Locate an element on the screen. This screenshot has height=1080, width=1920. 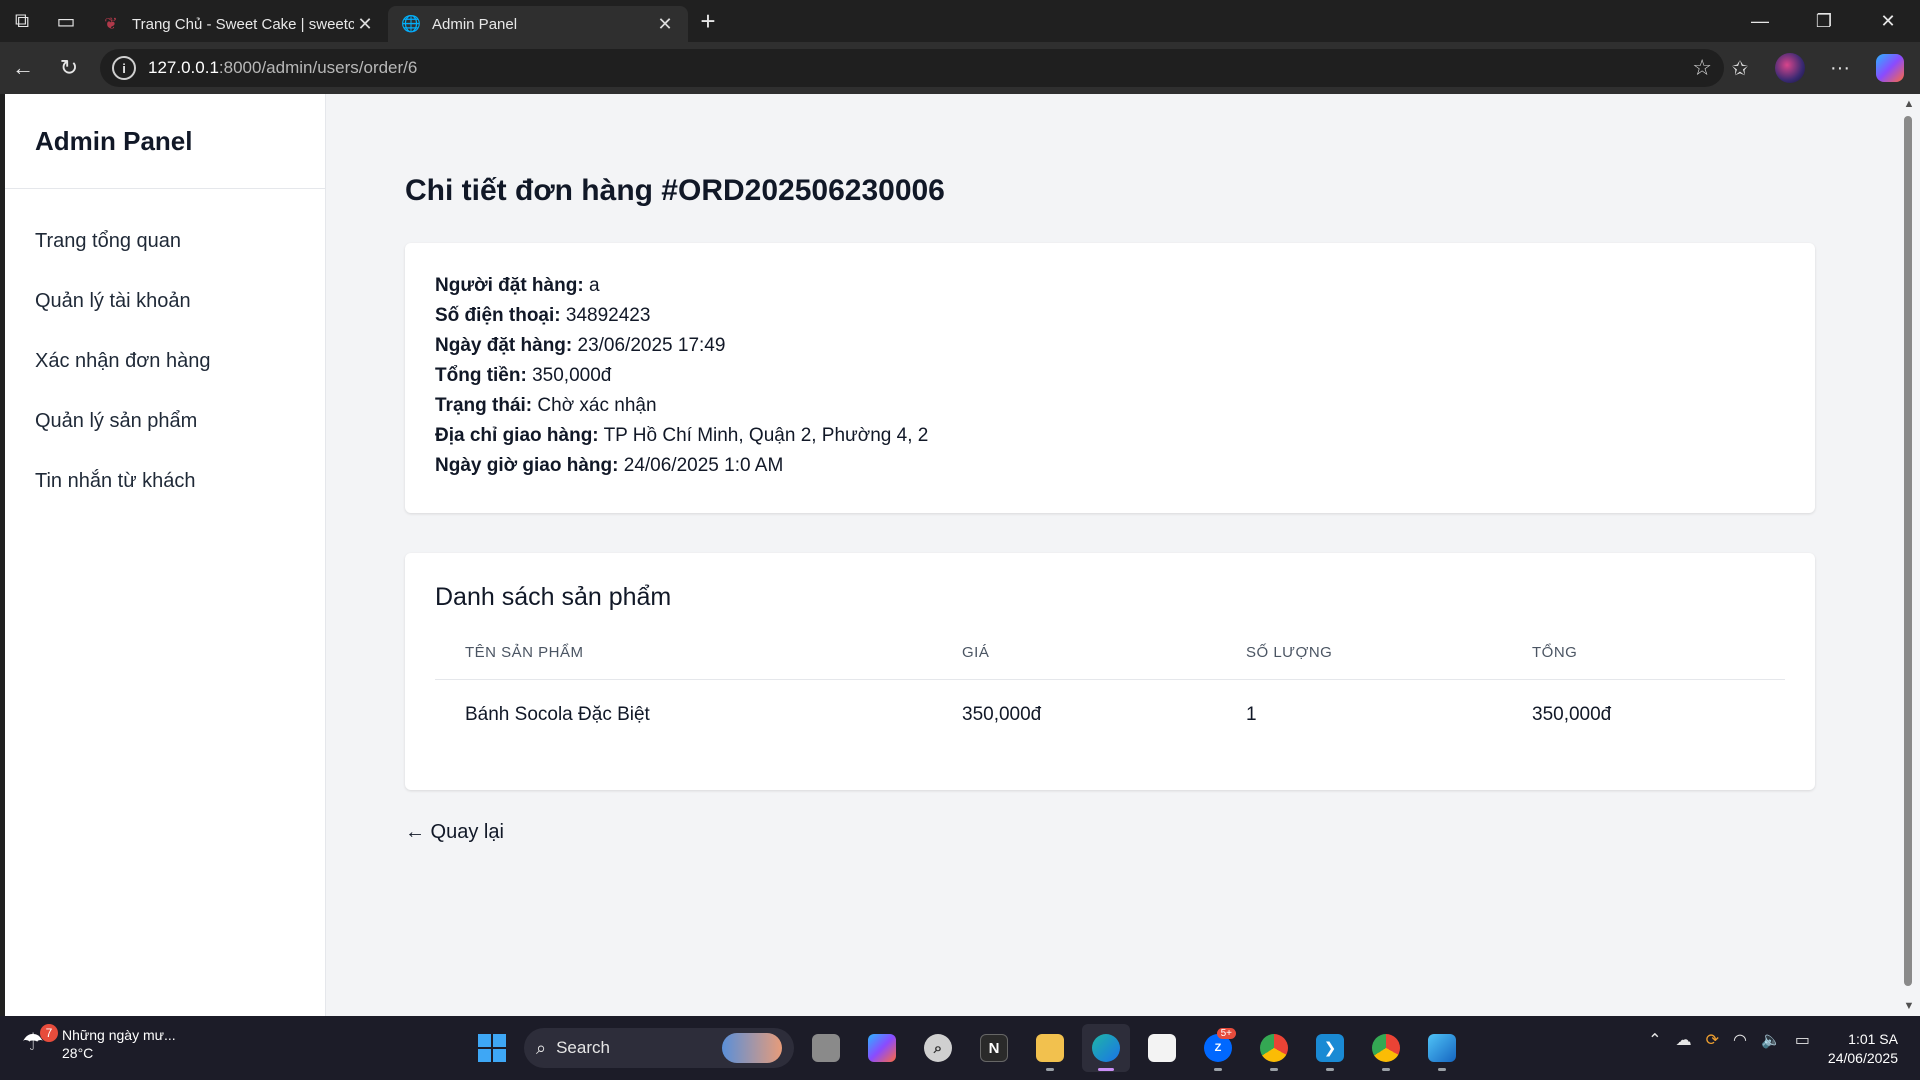
copilot-icon is located at coordinates (1890, 68).